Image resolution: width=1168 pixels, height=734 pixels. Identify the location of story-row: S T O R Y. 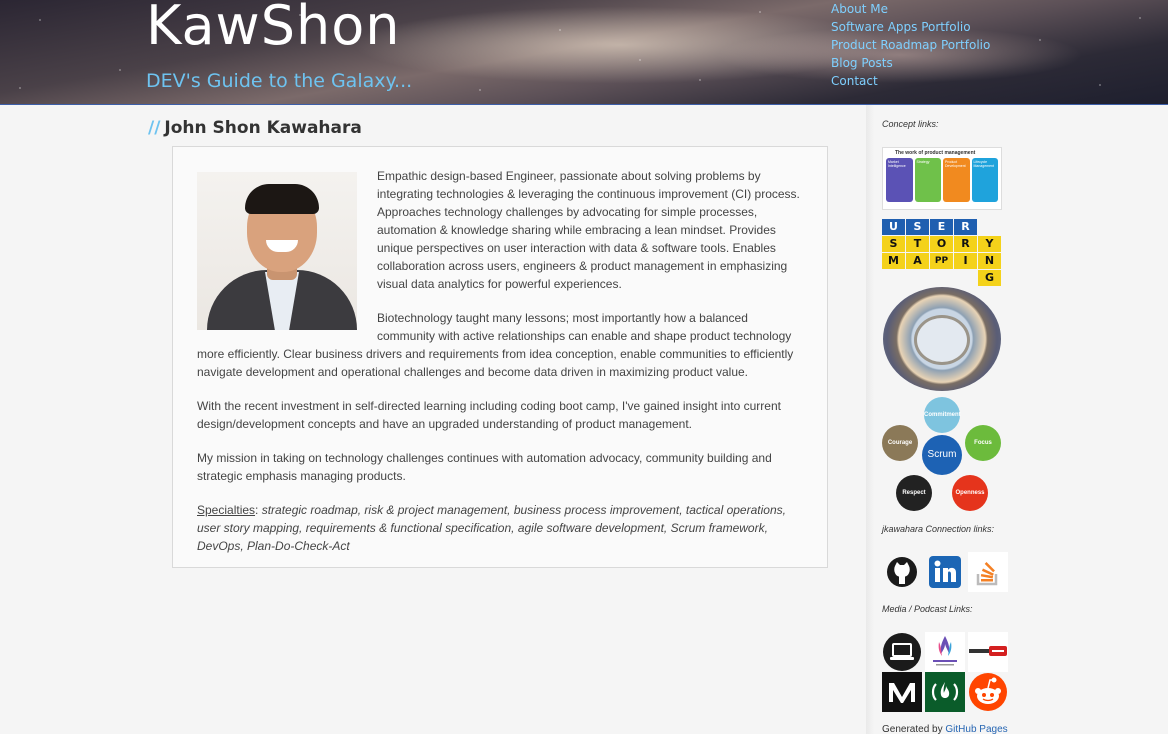
(942, 244).